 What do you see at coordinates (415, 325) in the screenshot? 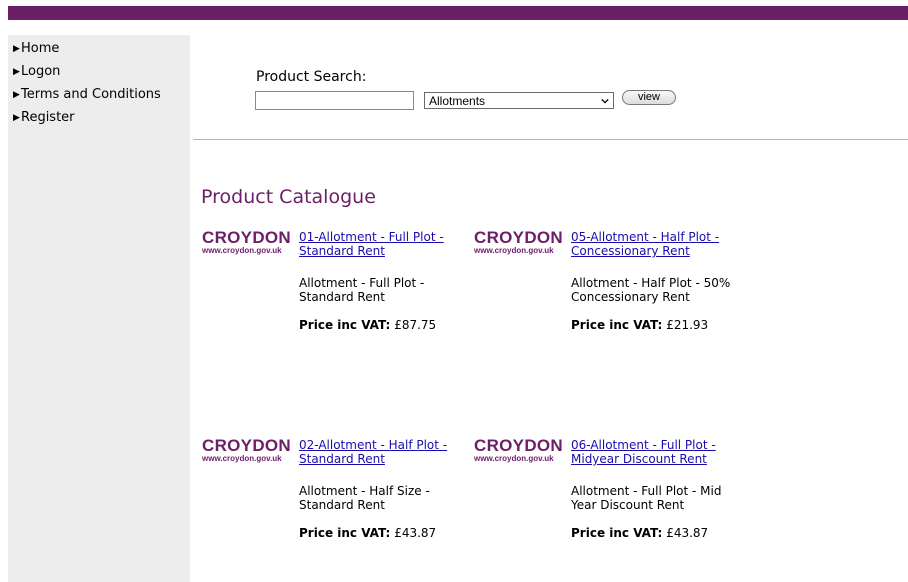
I see `price-value: £87.75` at bounding box center [415, 325].